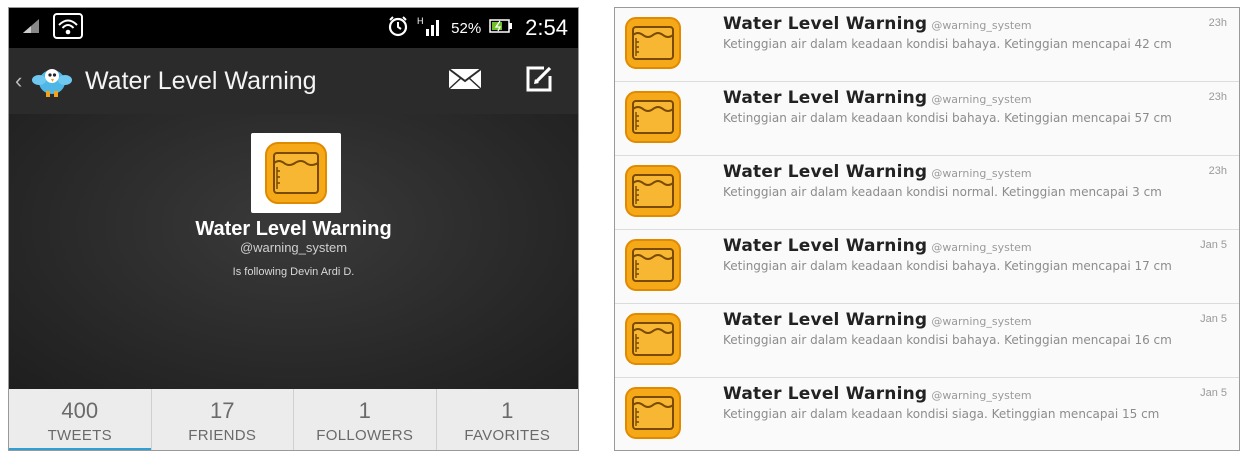 The width and height of the screenshot is (1245, 453). Describe the element at coordinates (546, 27) in the screenshot. I see `clock: 2:54` at that location.